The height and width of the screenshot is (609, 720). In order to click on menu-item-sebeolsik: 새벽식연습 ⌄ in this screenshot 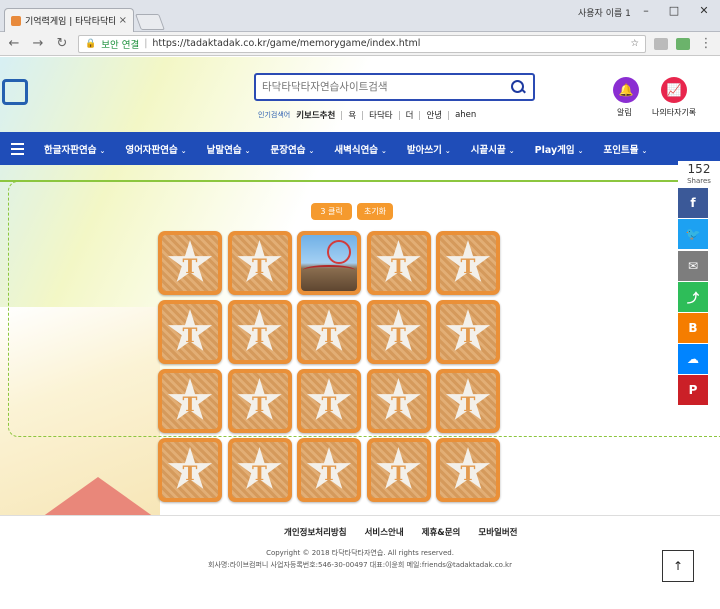, I will do `click(360, 149)`.